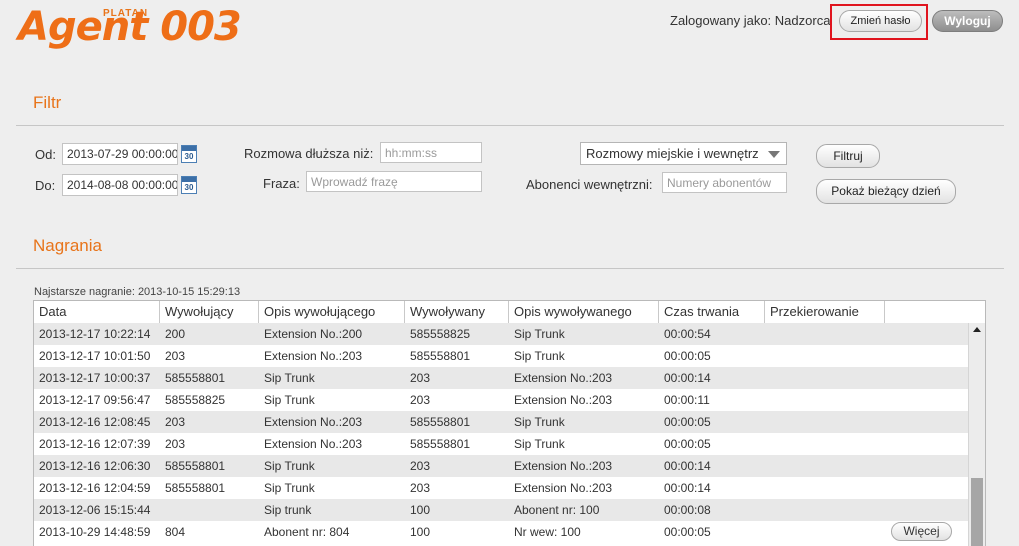 This screenshot has width=1019, height=546. I want to click on recordings-section-title: Nagrania, so click(67, 245).